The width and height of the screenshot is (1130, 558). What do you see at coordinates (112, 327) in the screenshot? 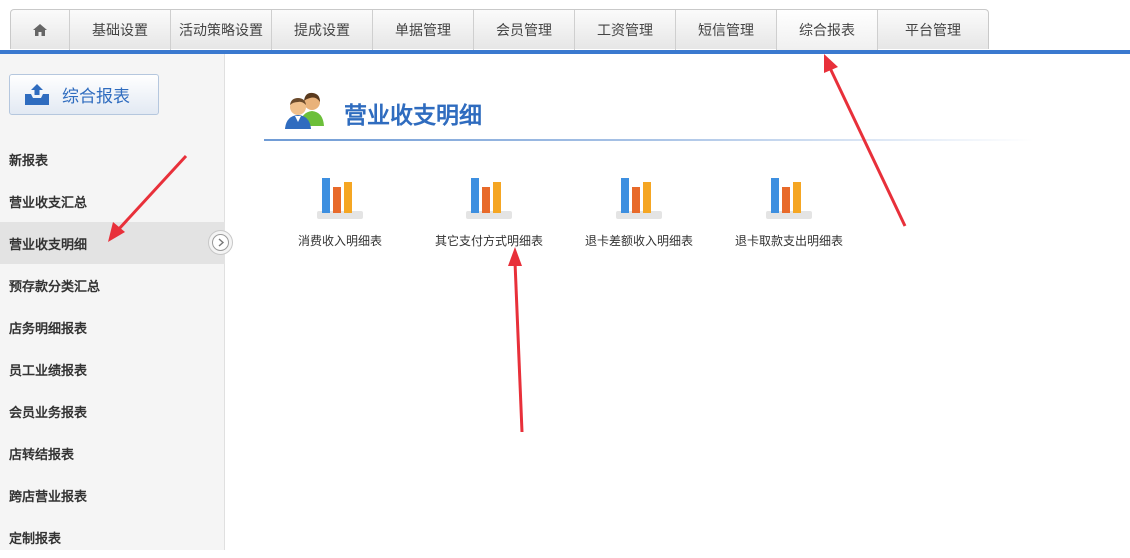
I see `sidebar-item-store-detail: 店务明细报表` at bounding box center [112, 327].